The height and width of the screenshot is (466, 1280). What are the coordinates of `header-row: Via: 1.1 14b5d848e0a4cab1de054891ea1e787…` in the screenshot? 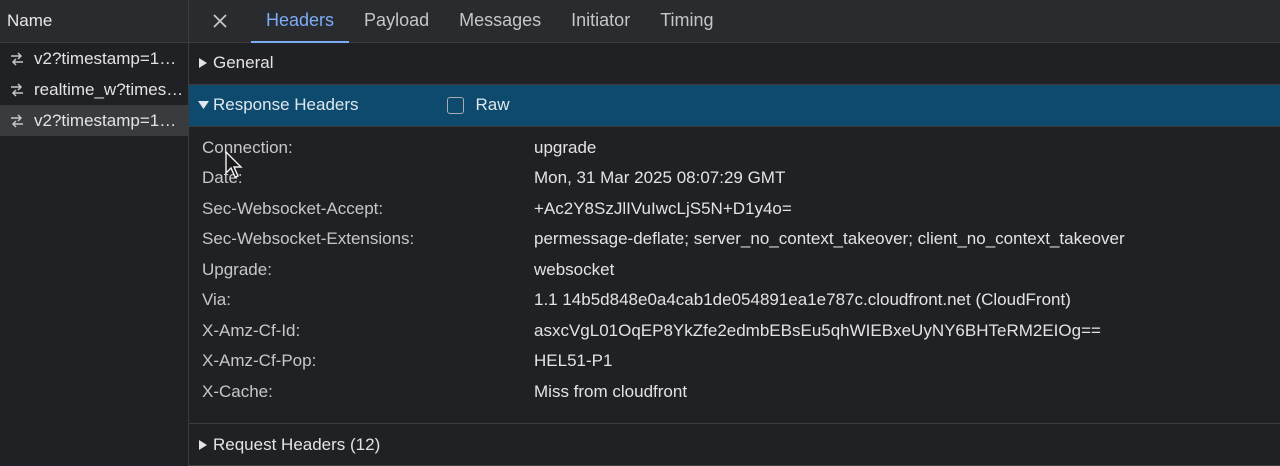 It's located at (734, 300).